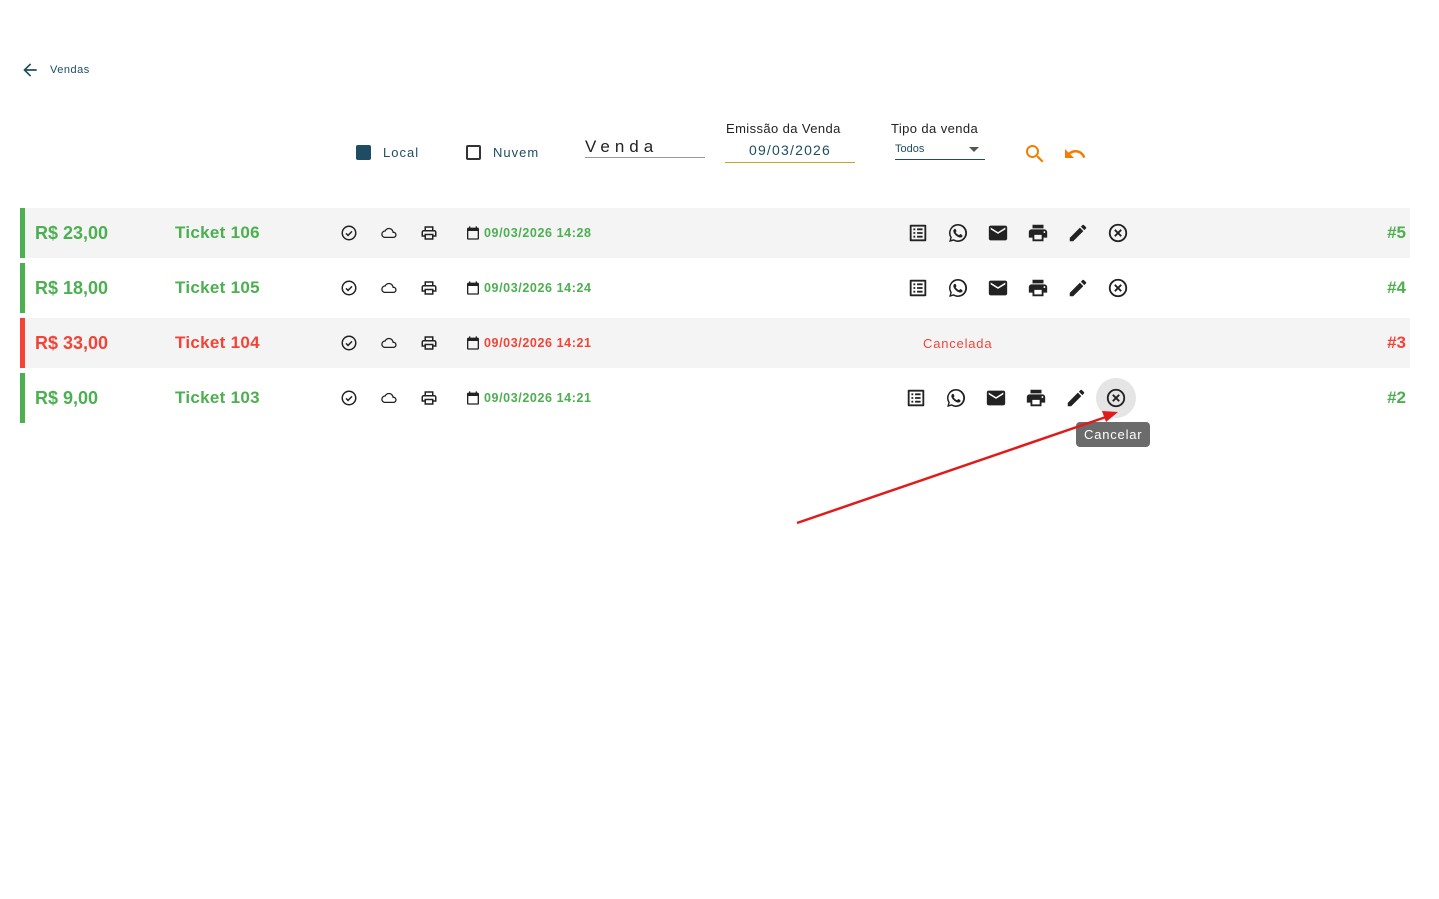 The width and height of the screenshot is (1439, 899). Describe the element at coordinates (974, 149) in the screenshot. I see `dropdown-caret-icon` at that location.